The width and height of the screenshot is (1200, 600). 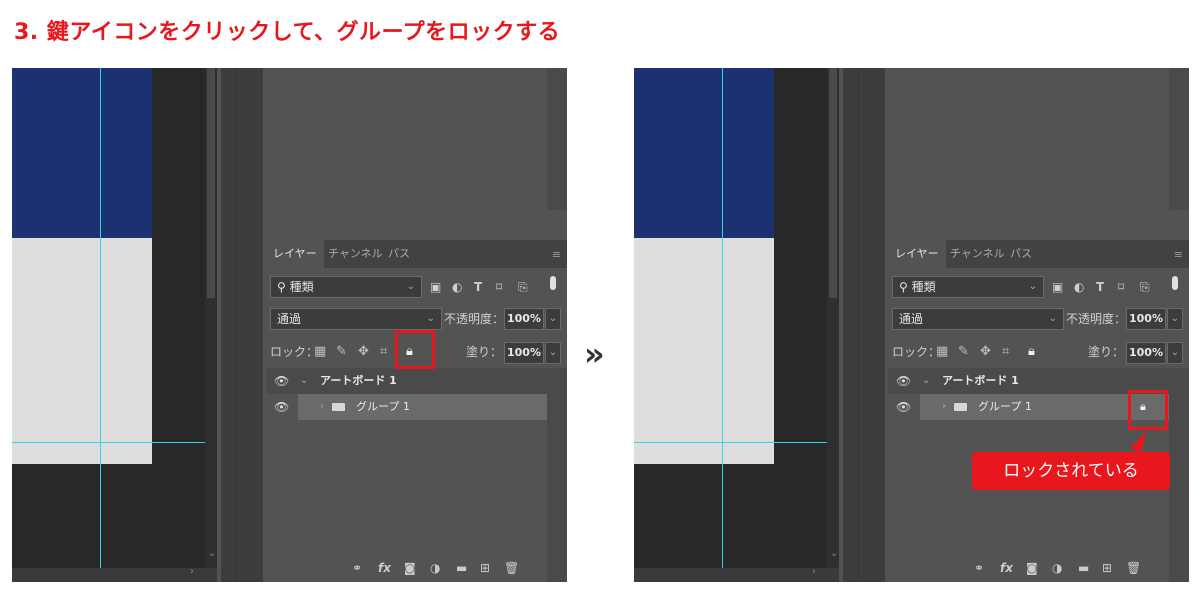 What do you see at coordinates (281, 287) in the screenshot?
I see `search-icon: ⚲` at bounding box center [281, 287].